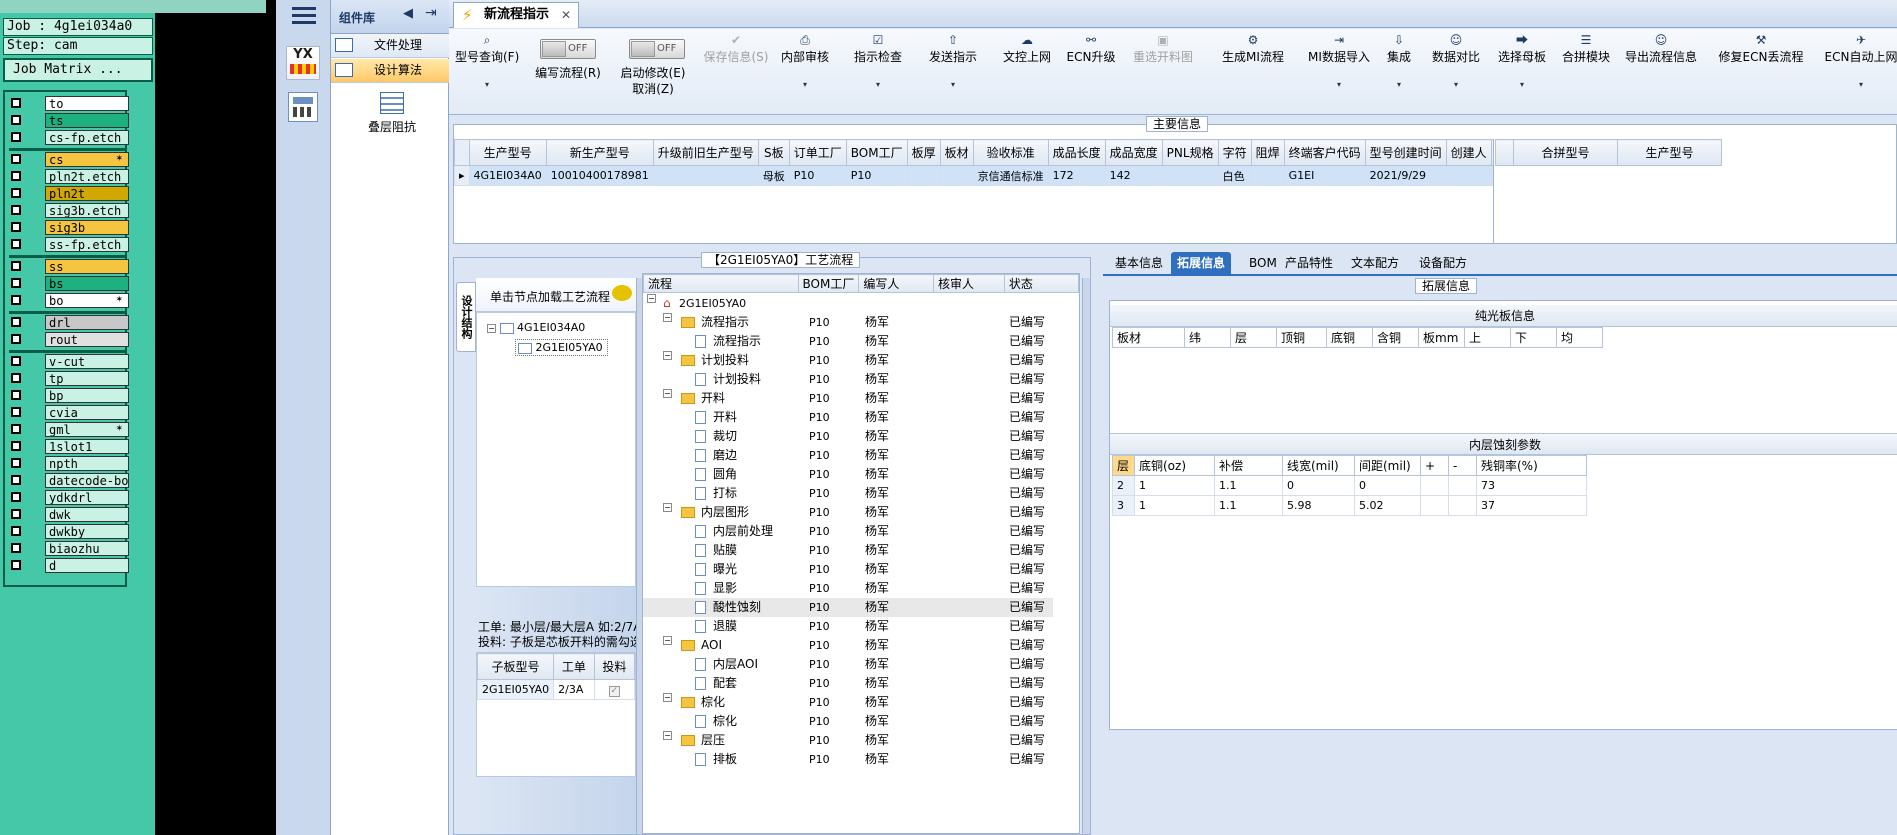 The width and height of the screenshot is (1897, 835). Describe the element at coordinates (516, 15) in the screenshot. I see `tab-new-process: ⚡ 新流程指示 ✕` at that location.